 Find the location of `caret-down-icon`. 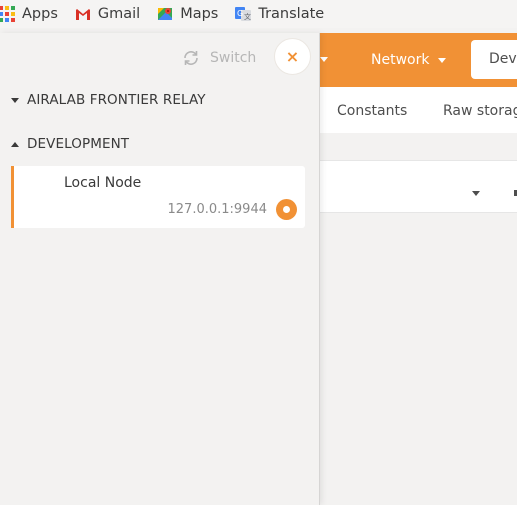

caret-down-icon is located at coordinates (15, 100).